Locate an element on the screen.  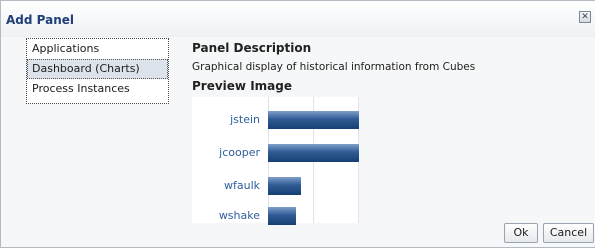
chart-category-label: jstein is located at coordinates (245, 119).